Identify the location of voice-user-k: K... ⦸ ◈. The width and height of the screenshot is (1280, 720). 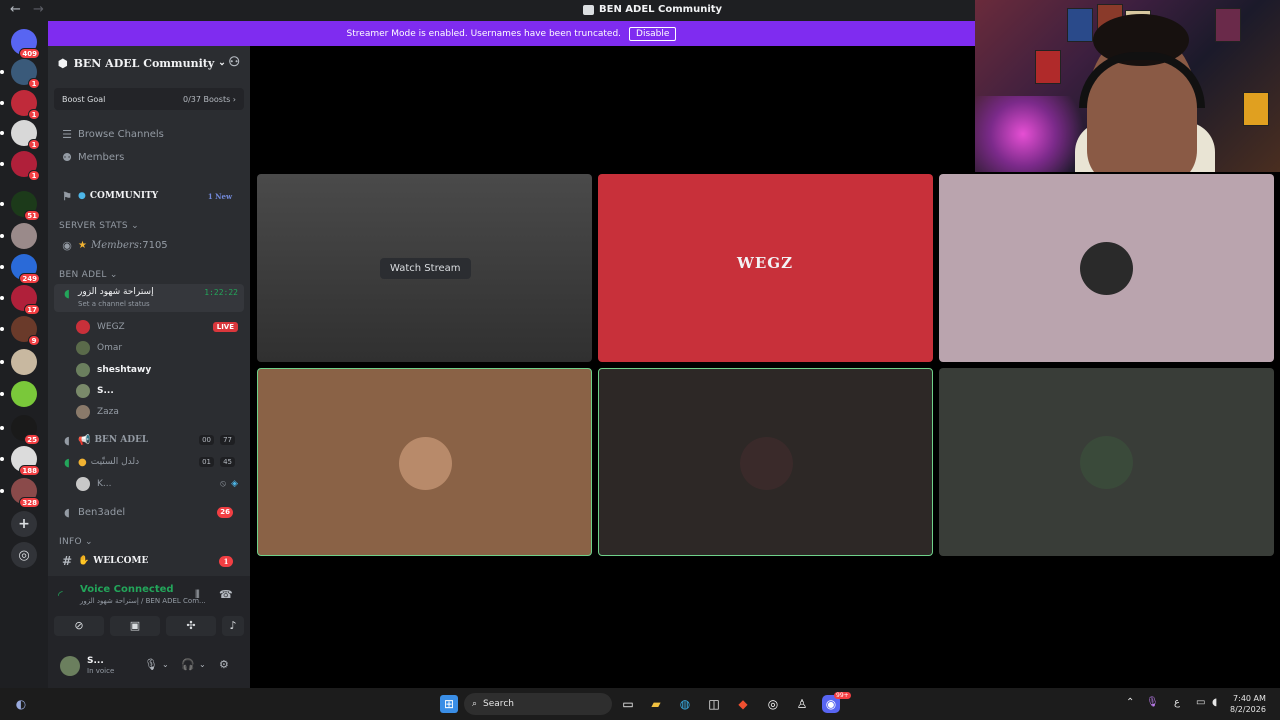
(157, 484).